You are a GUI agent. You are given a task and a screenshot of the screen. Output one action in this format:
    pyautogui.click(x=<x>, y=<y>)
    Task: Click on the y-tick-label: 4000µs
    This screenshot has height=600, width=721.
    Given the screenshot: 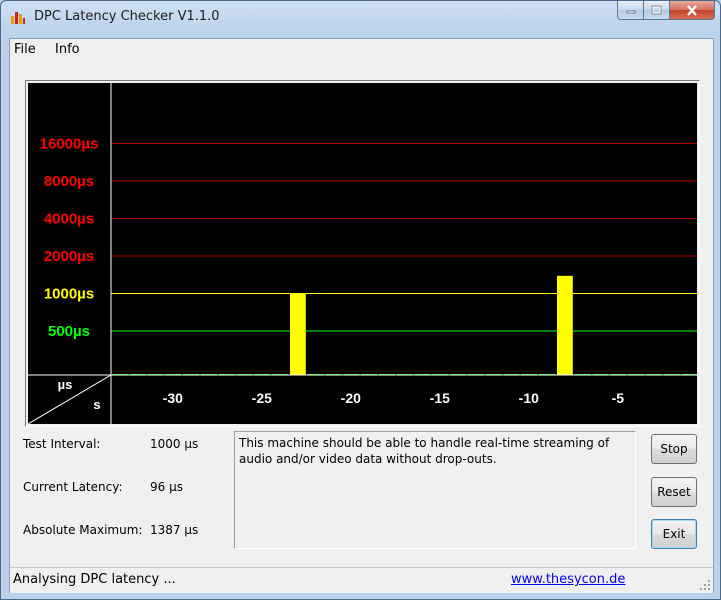 What is the action you would take?
    pyautogui.click(x=69, y=219)
    